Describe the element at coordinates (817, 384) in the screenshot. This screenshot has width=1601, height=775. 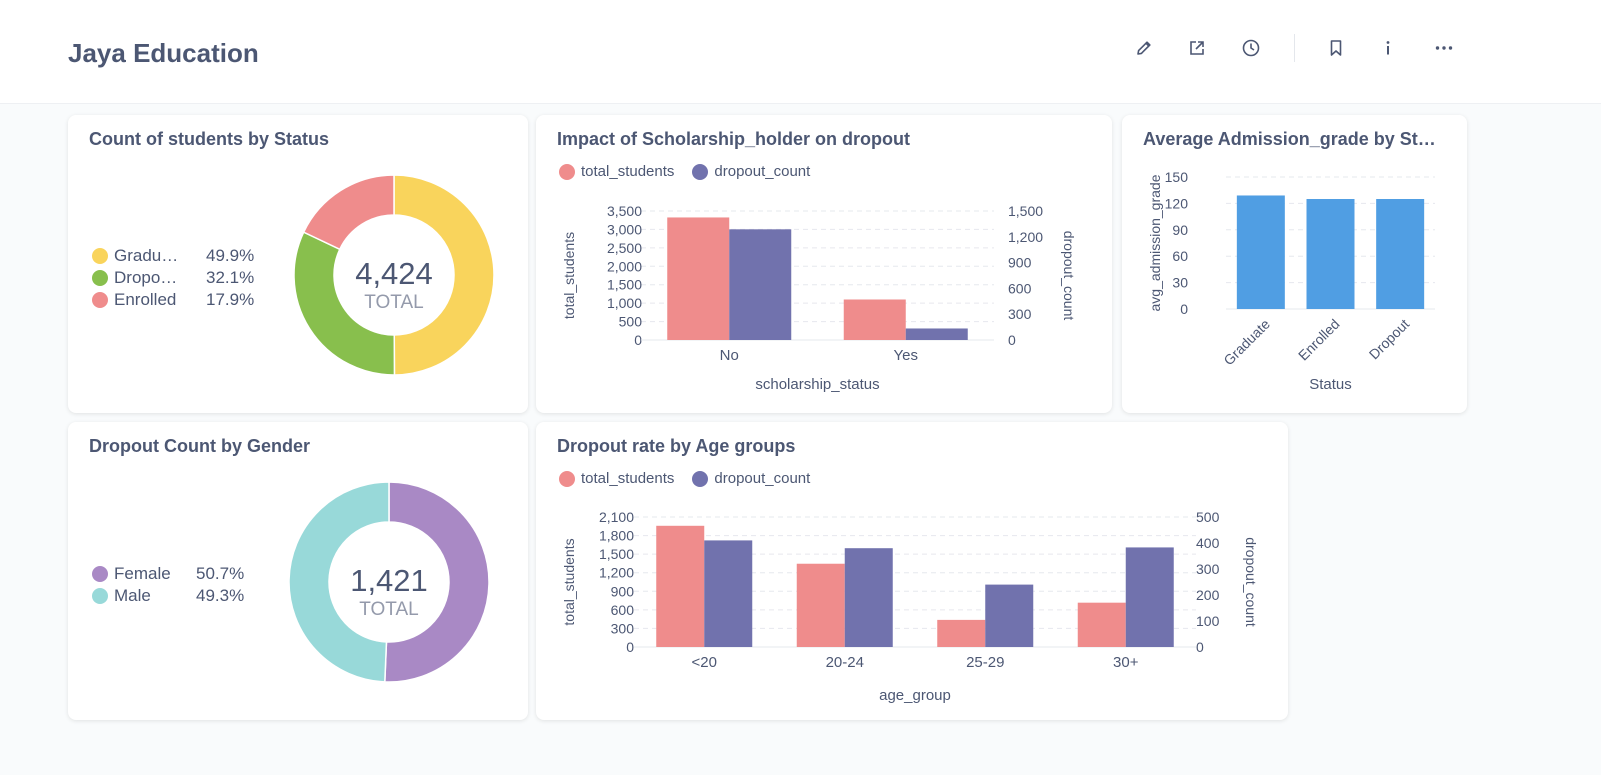
I see `x-axis-label: scholarship_status` at that location.